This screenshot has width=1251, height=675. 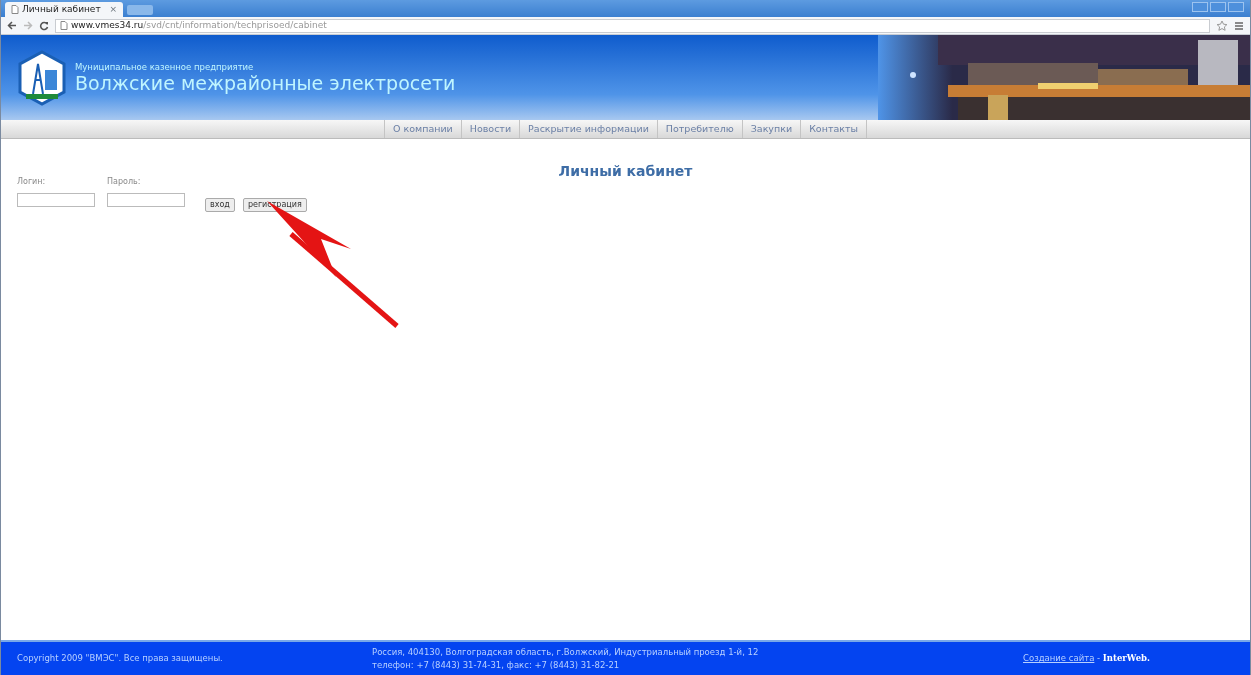 I want to click on nav-link: Потребителю, so click(x=699, y=129).